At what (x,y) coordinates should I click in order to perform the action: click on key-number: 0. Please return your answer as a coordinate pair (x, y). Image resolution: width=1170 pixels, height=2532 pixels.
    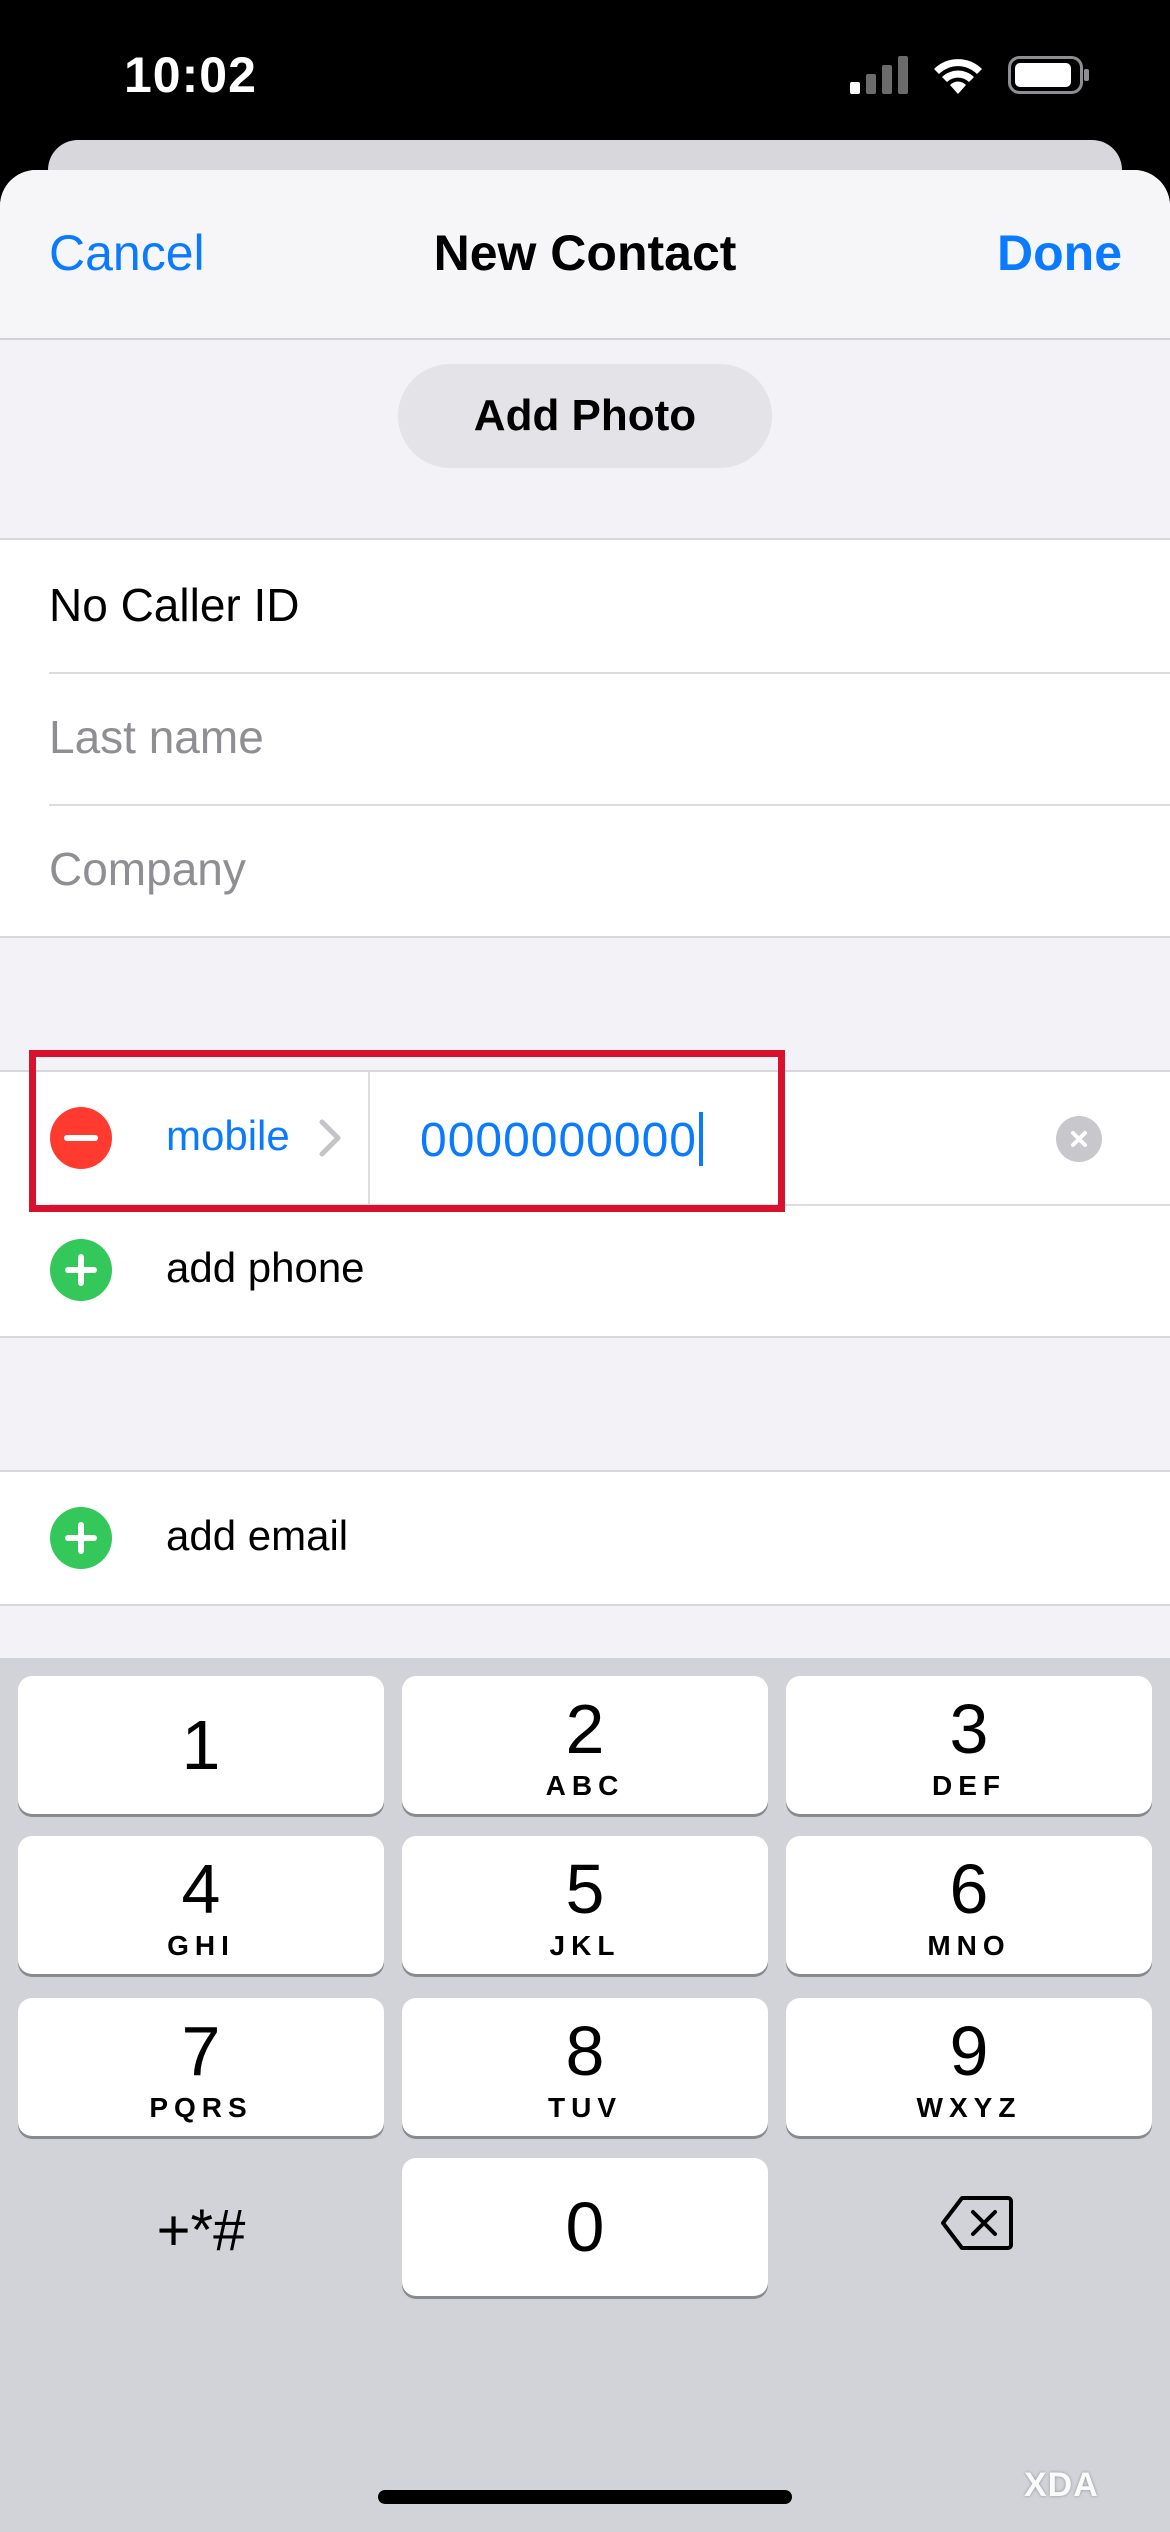
    Looking at the image, I should click on (585, 2227).